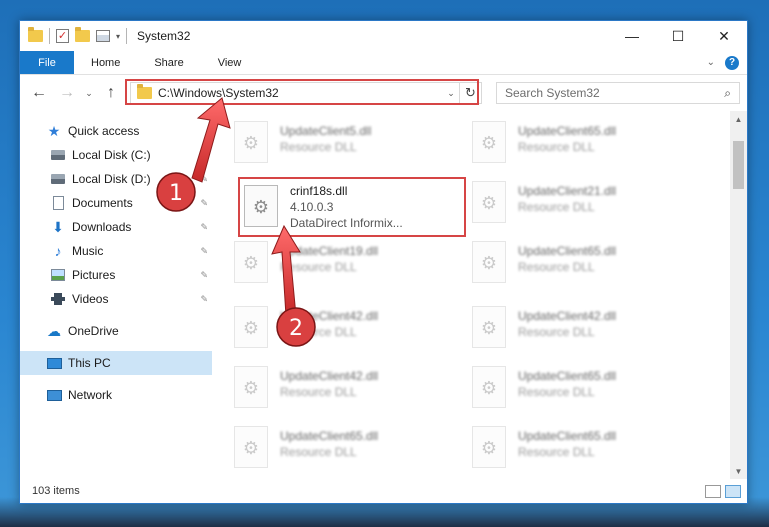 Image resolution: width=769 pixels, height=527 pixels. I want to click on sidebar-item-pictures: Pictures ✎, so click(116, 275).